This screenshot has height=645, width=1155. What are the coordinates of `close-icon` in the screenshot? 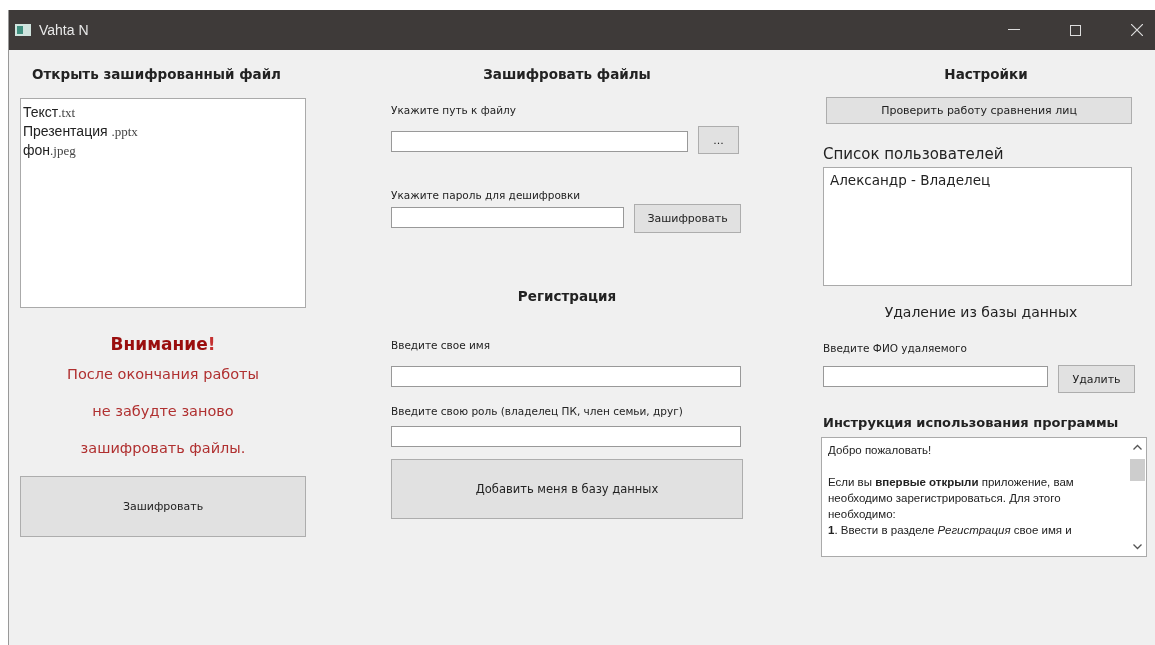 It's located at (1137, 30).